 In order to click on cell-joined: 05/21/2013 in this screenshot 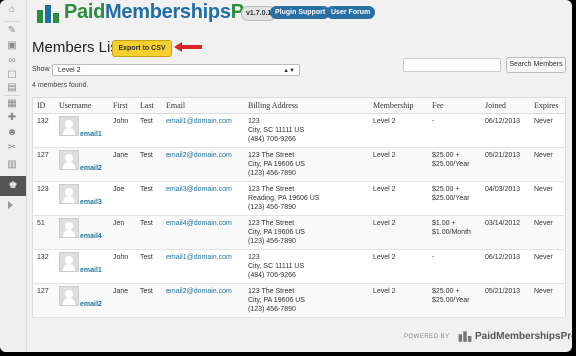, I will do `click(505, 164)`.